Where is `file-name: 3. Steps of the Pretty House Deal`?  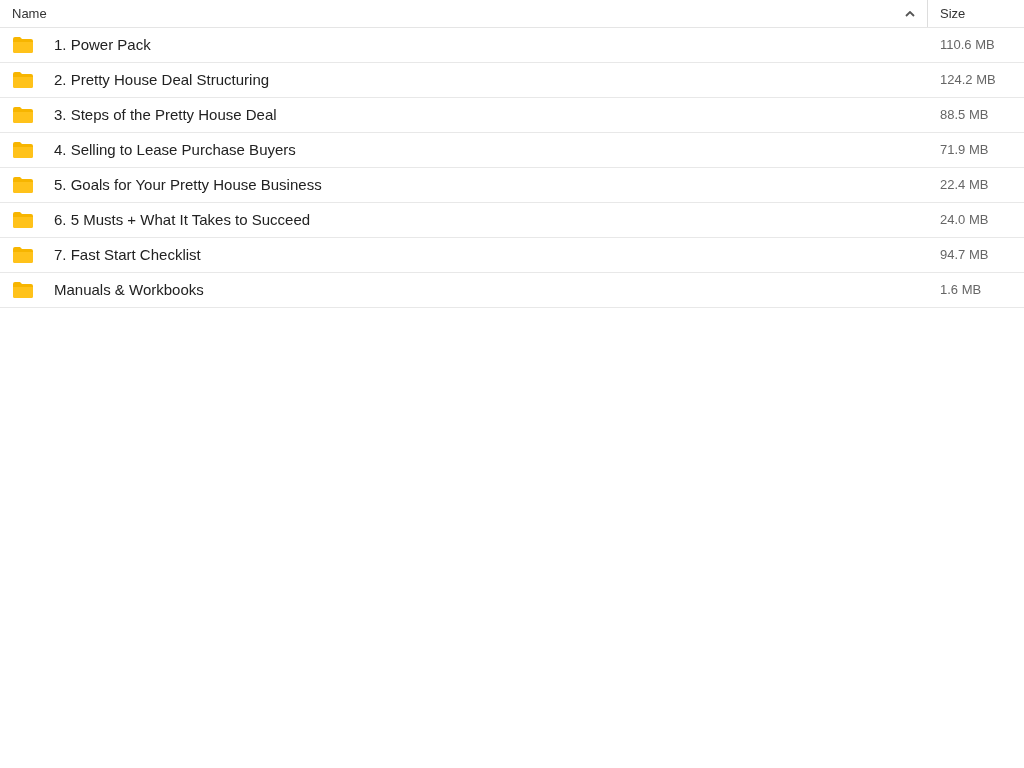
file-name: 3. Steps of the Pretty House Deal is located at coordinates (490, 115).